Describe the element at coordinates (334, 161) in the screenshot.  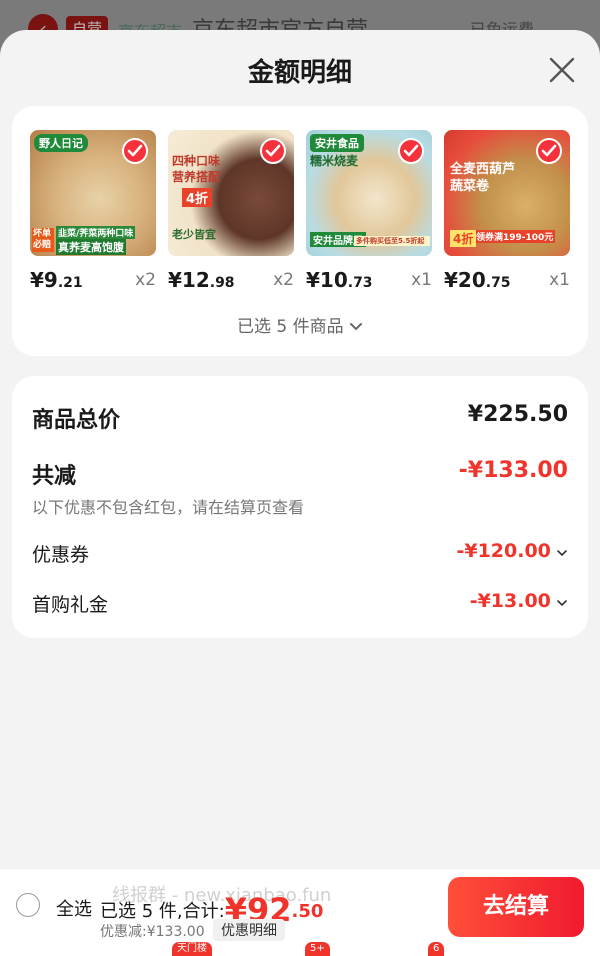
I see `product-flavor-label: 糯米烧麦` at that location.